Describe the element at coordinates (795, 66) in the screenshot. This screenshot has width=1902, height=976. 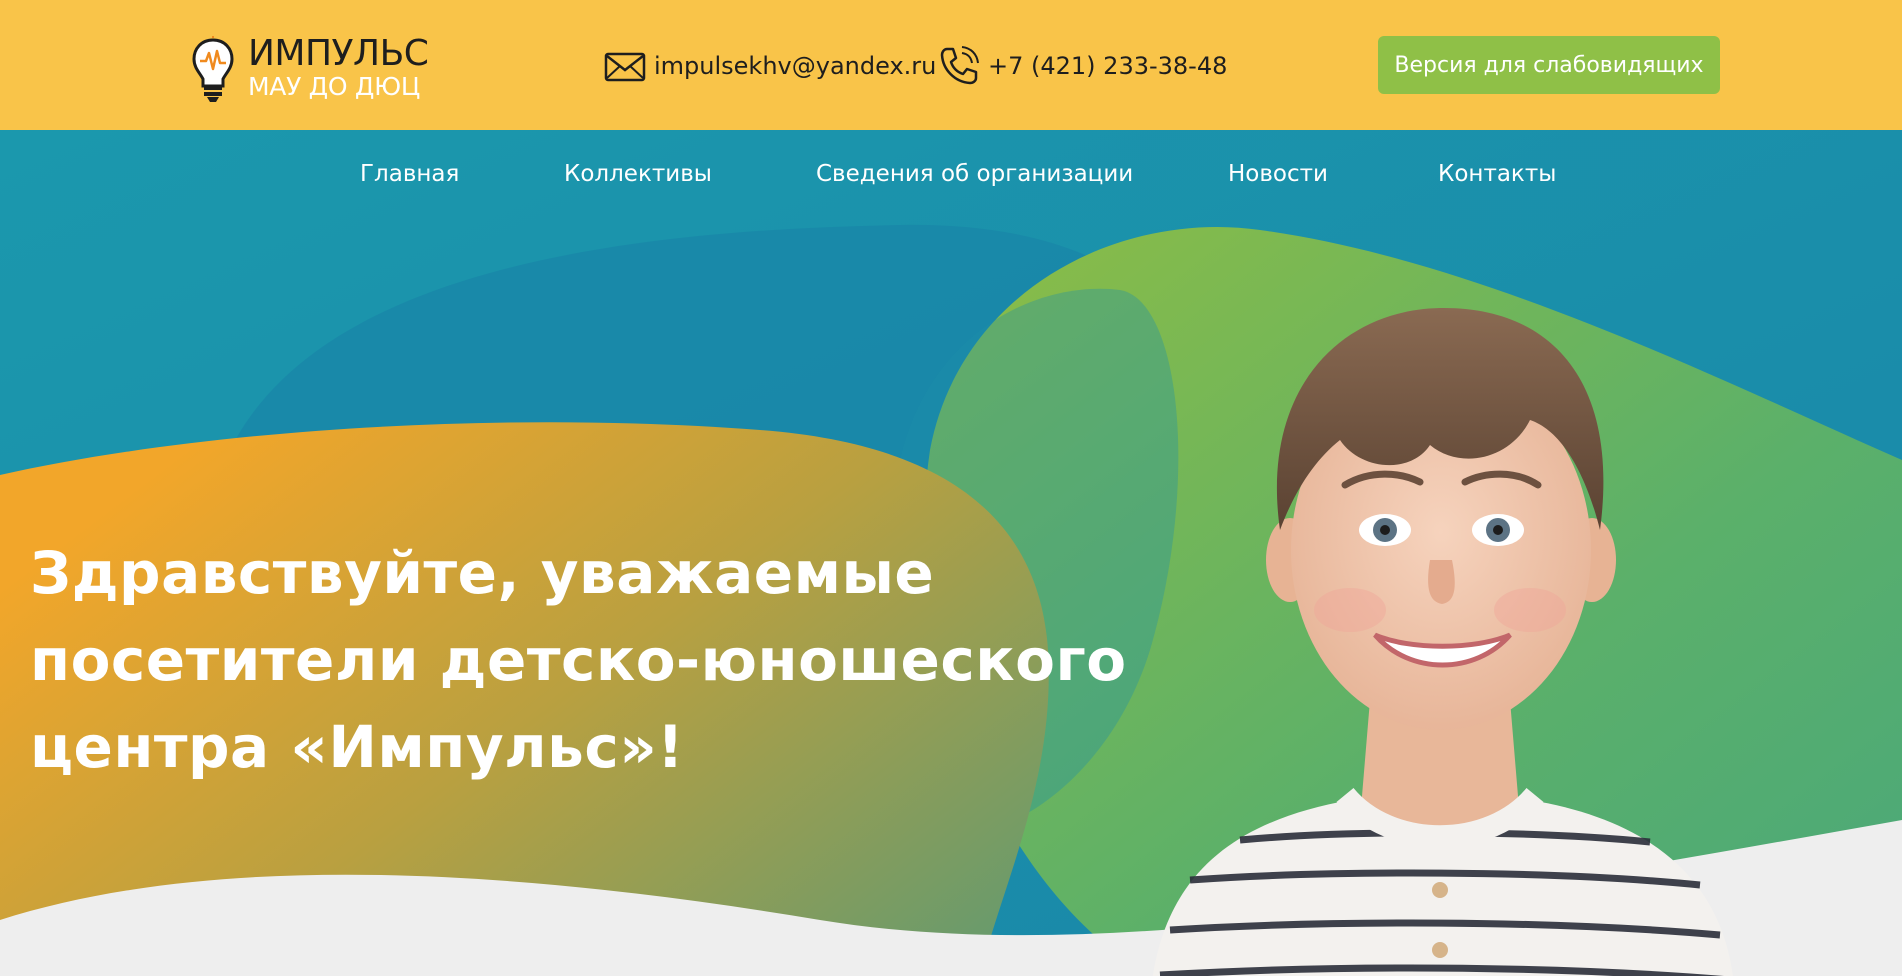
I see `email-text: impulsekhv@yandex.ru` at that location.